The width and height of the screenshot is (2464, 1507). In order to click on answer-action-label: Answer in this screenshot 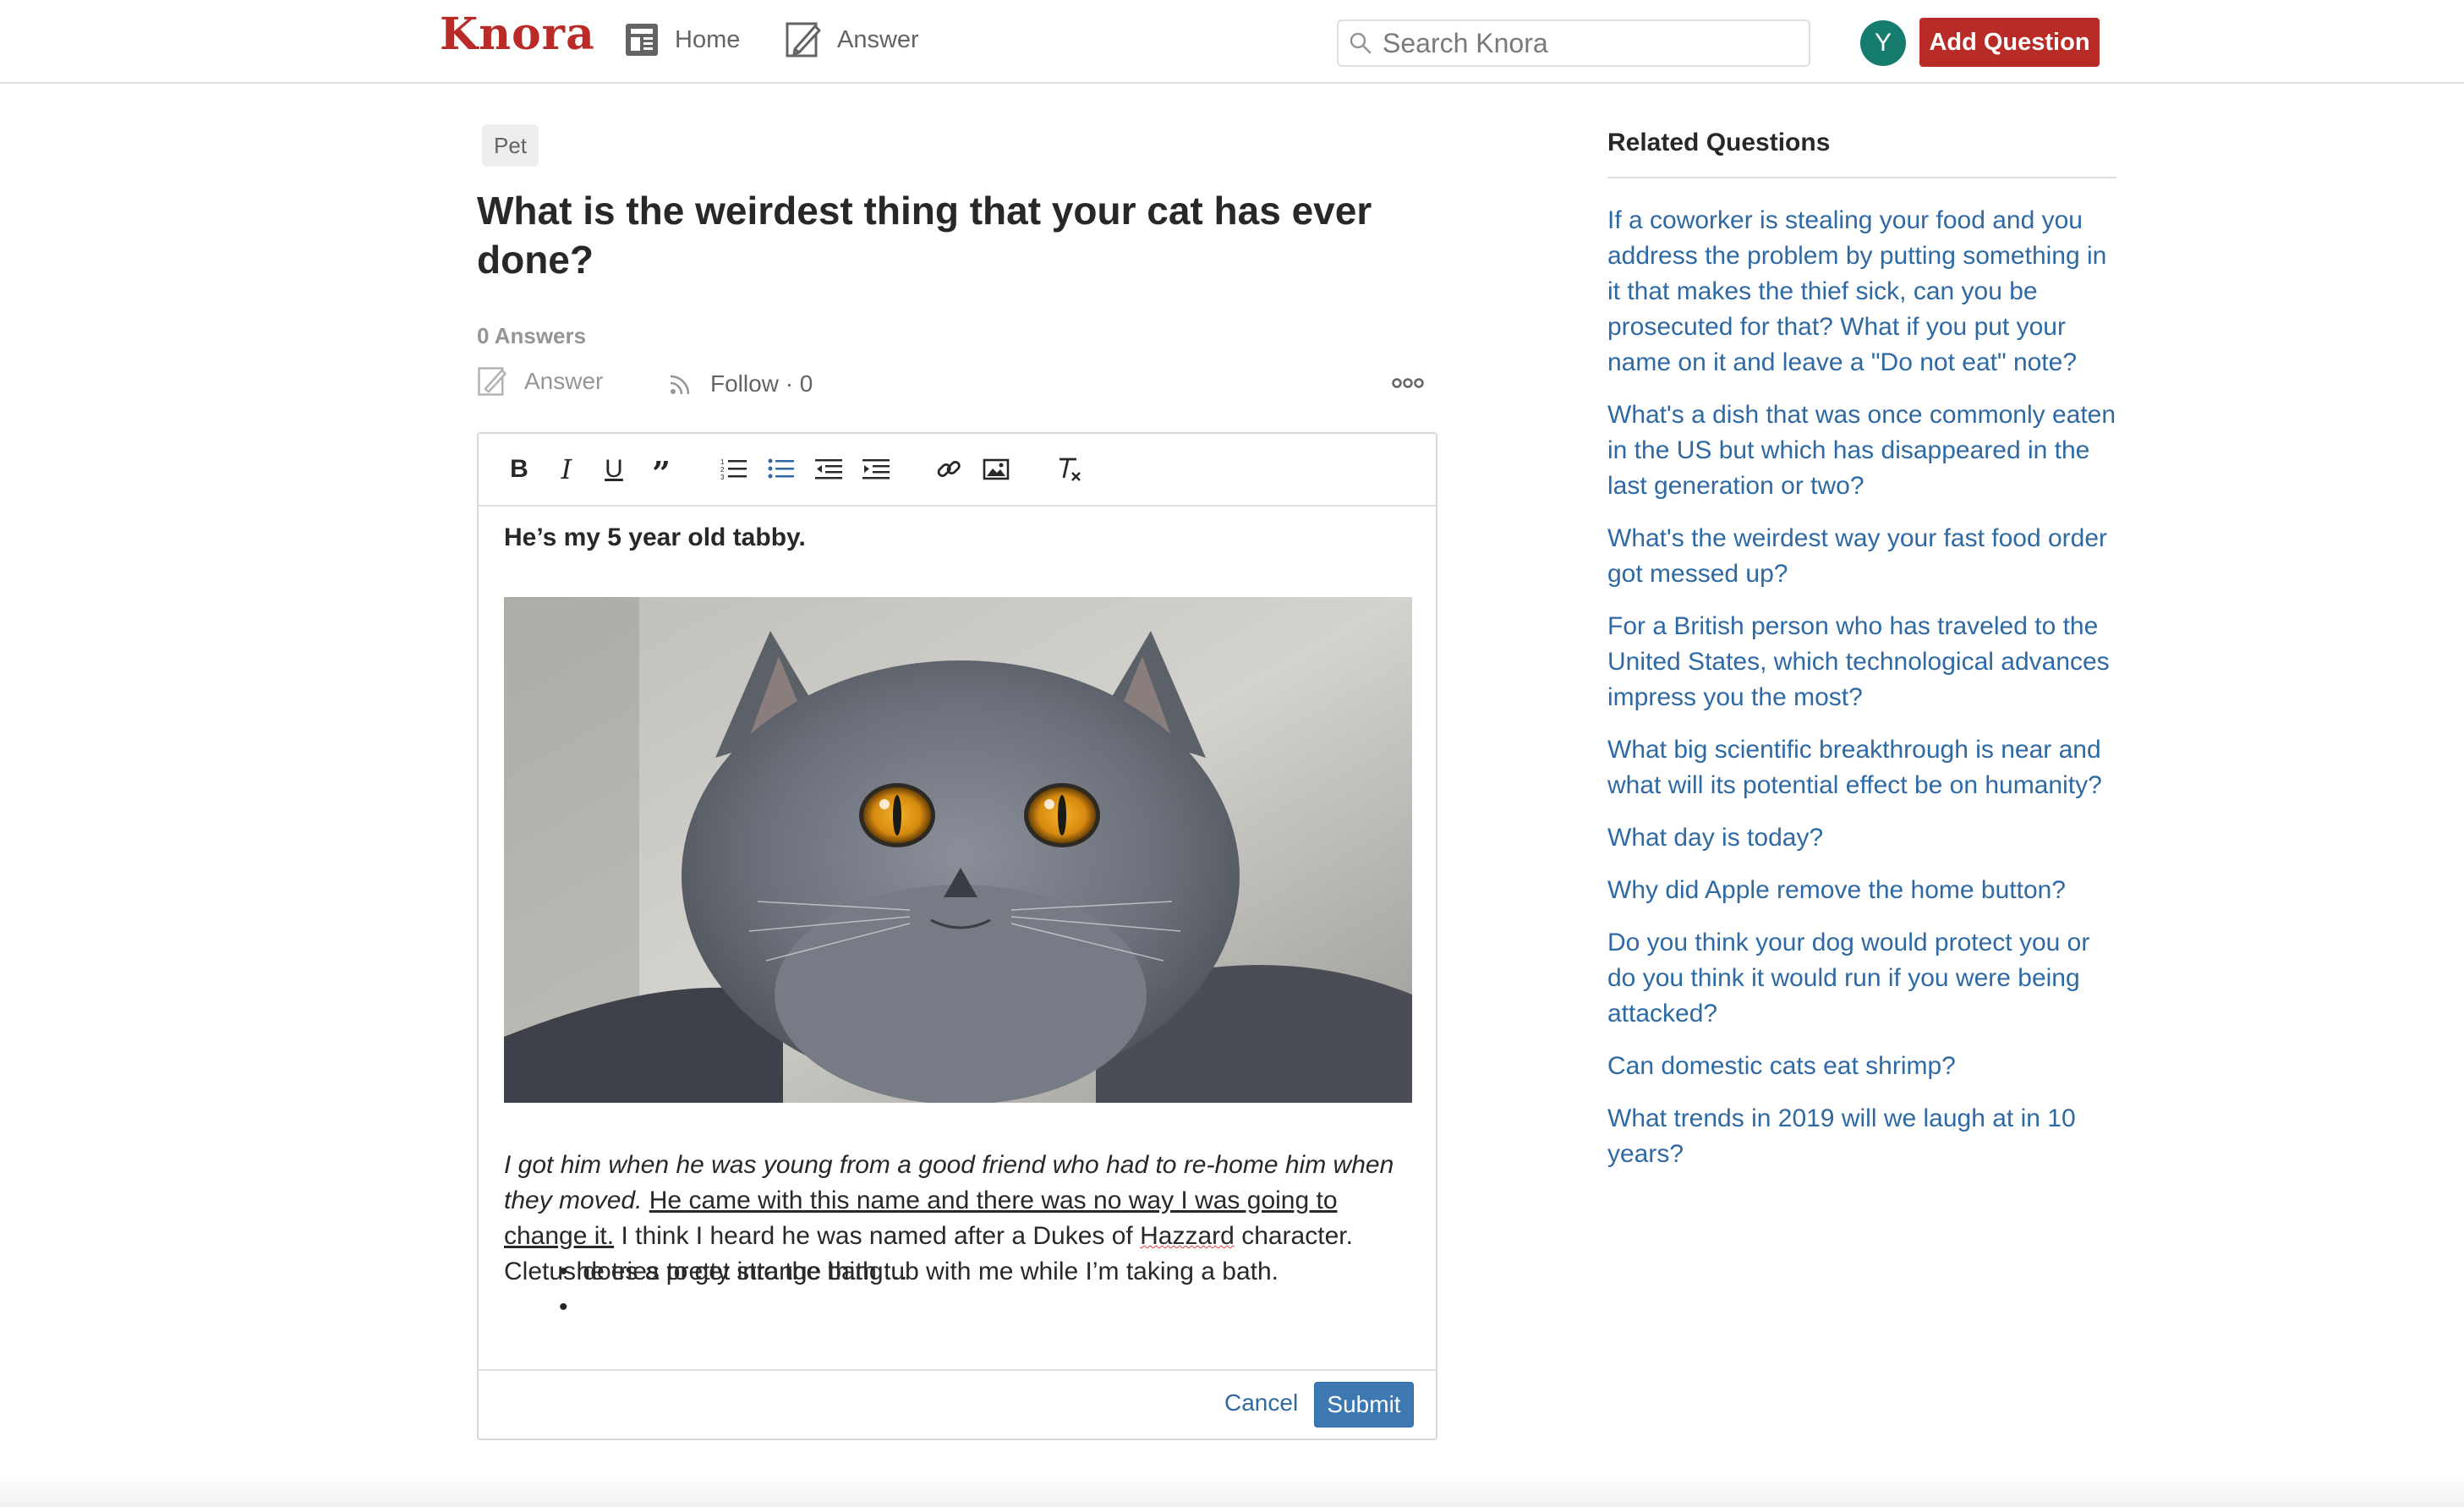, I will do `click(564, 381)`.